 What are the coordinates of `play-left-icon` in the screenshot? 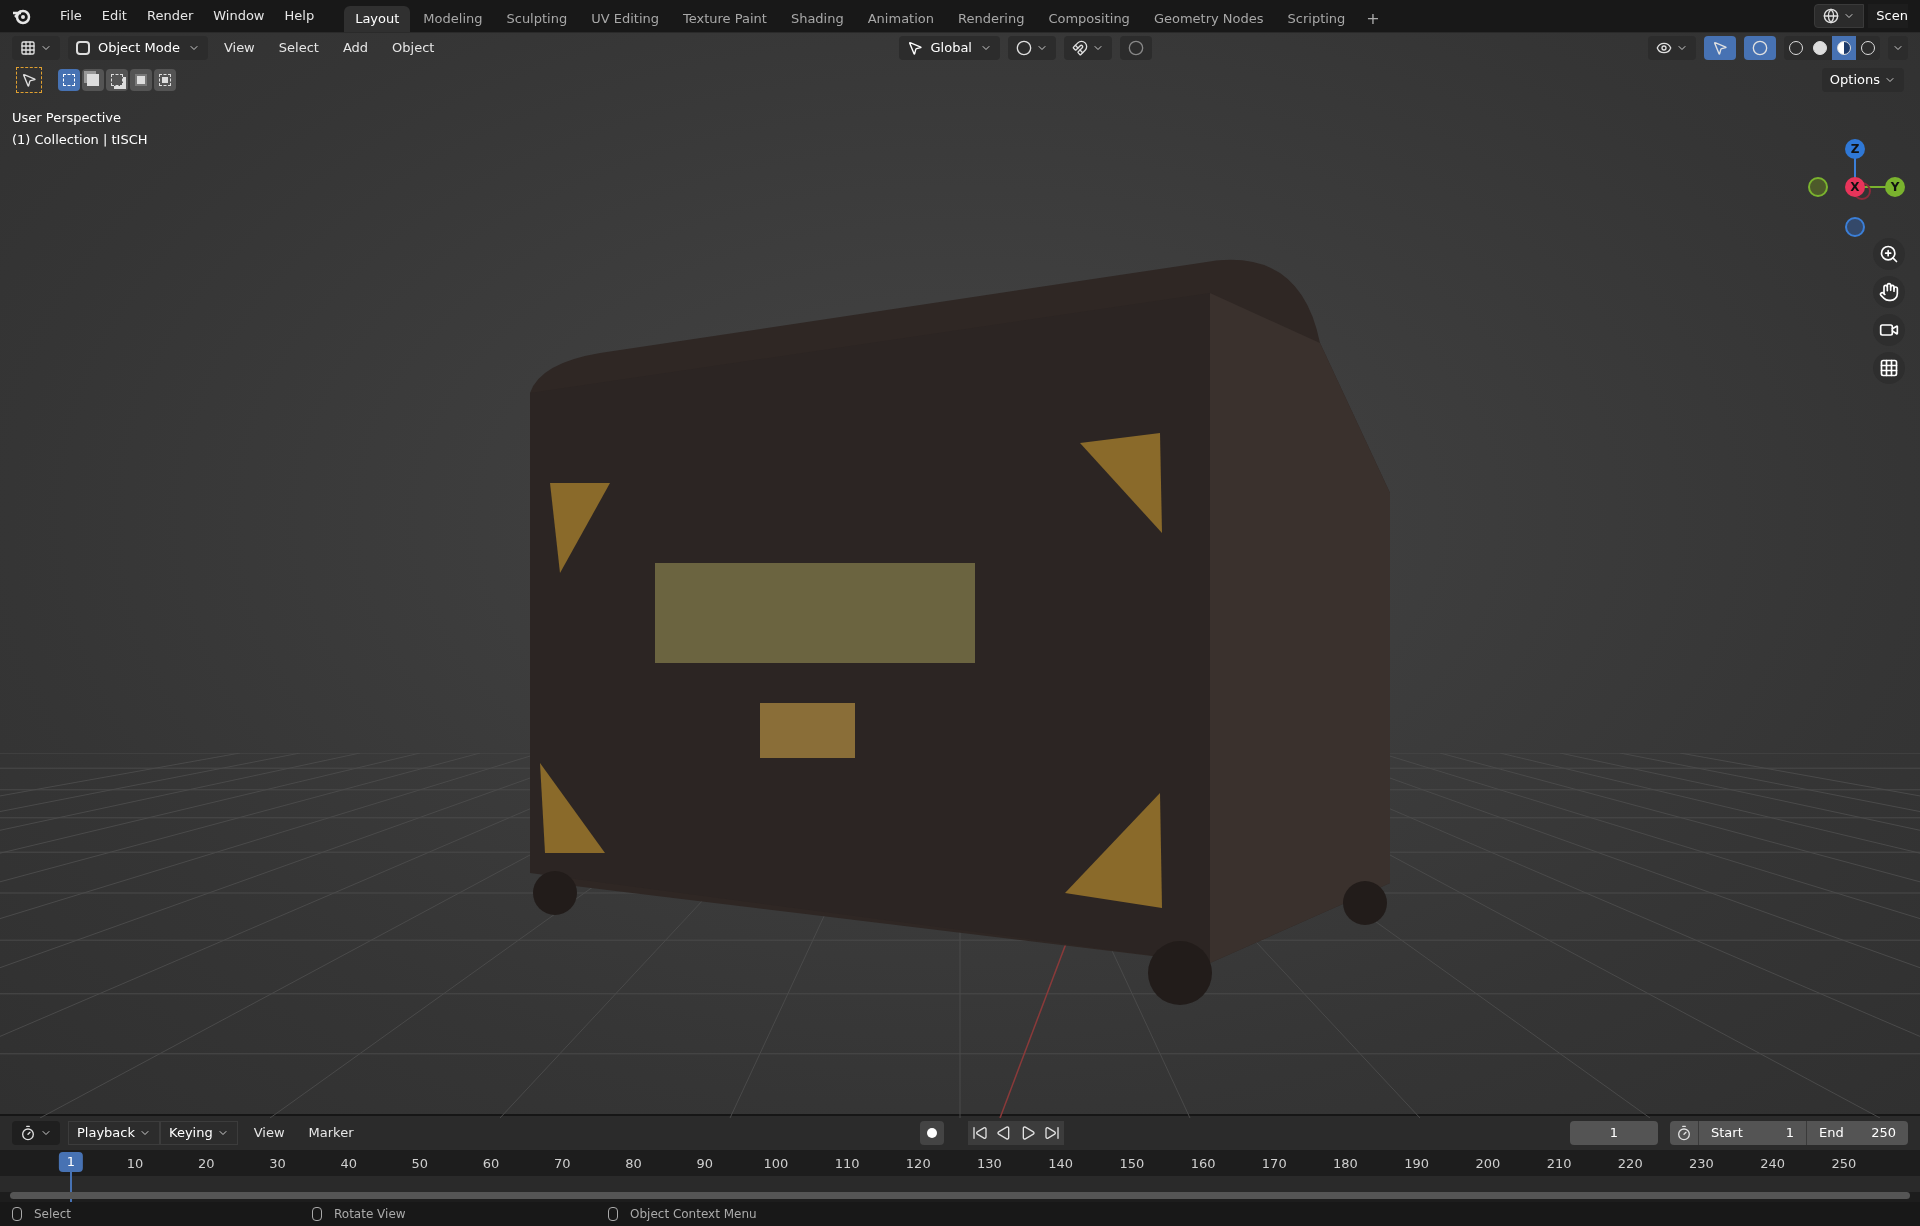 It's located at (1004, 1133).